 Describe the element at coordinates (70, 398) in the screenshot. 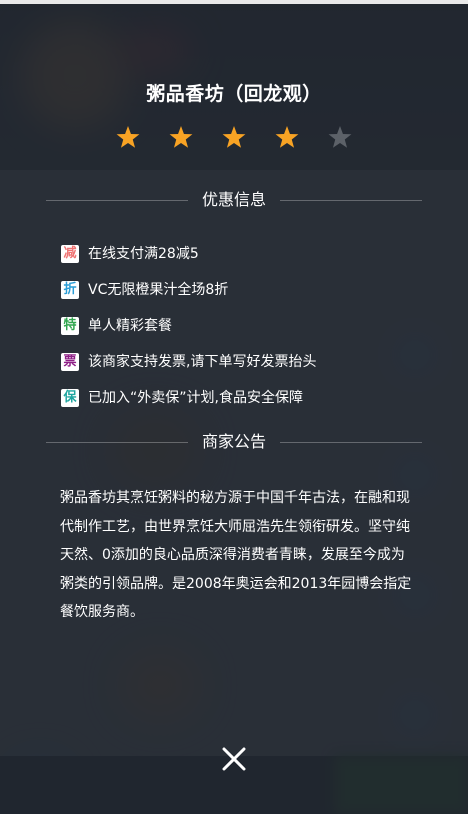

I see `promo-badge-icon: 保` at that location.